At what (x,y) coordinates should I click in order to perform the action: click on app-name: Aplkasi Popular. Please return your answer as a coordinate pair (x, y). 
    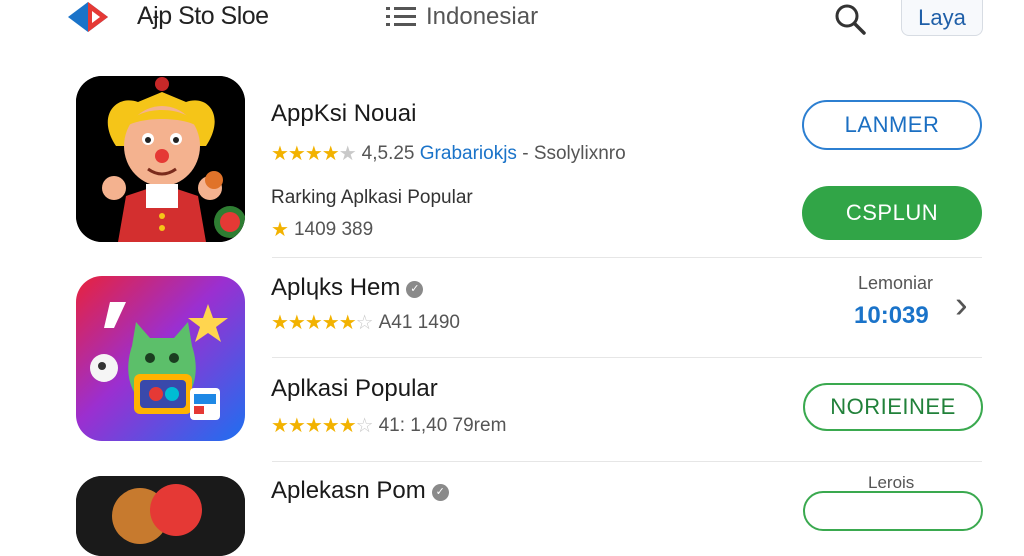
    Looking at the image, I should click on (354, 389).